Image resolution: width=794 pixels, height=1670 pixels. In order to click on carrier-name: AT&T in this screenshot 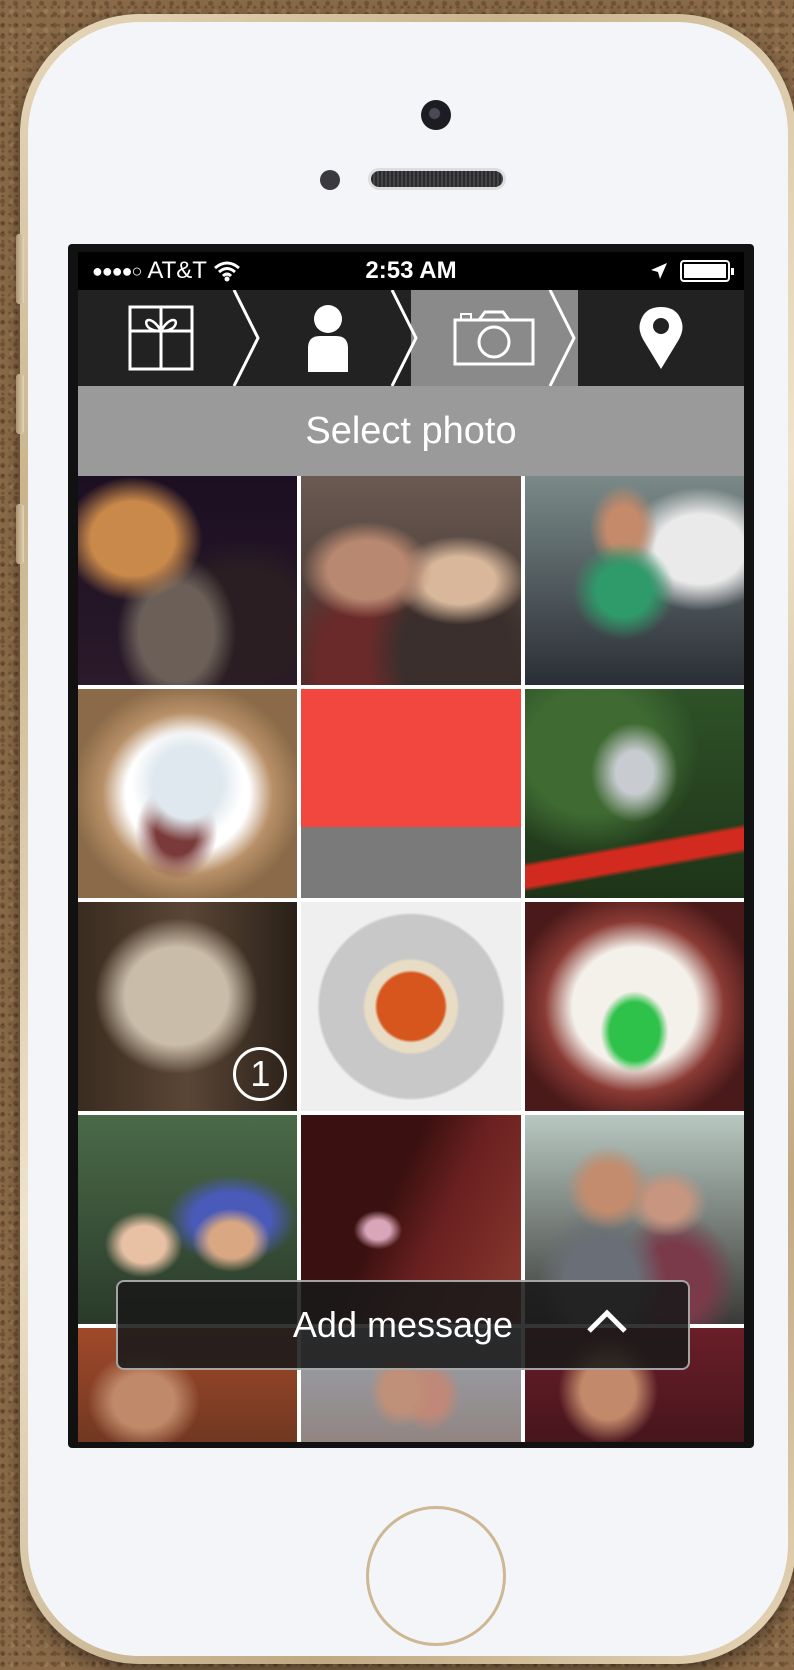, I will do `click(177, 270)`.